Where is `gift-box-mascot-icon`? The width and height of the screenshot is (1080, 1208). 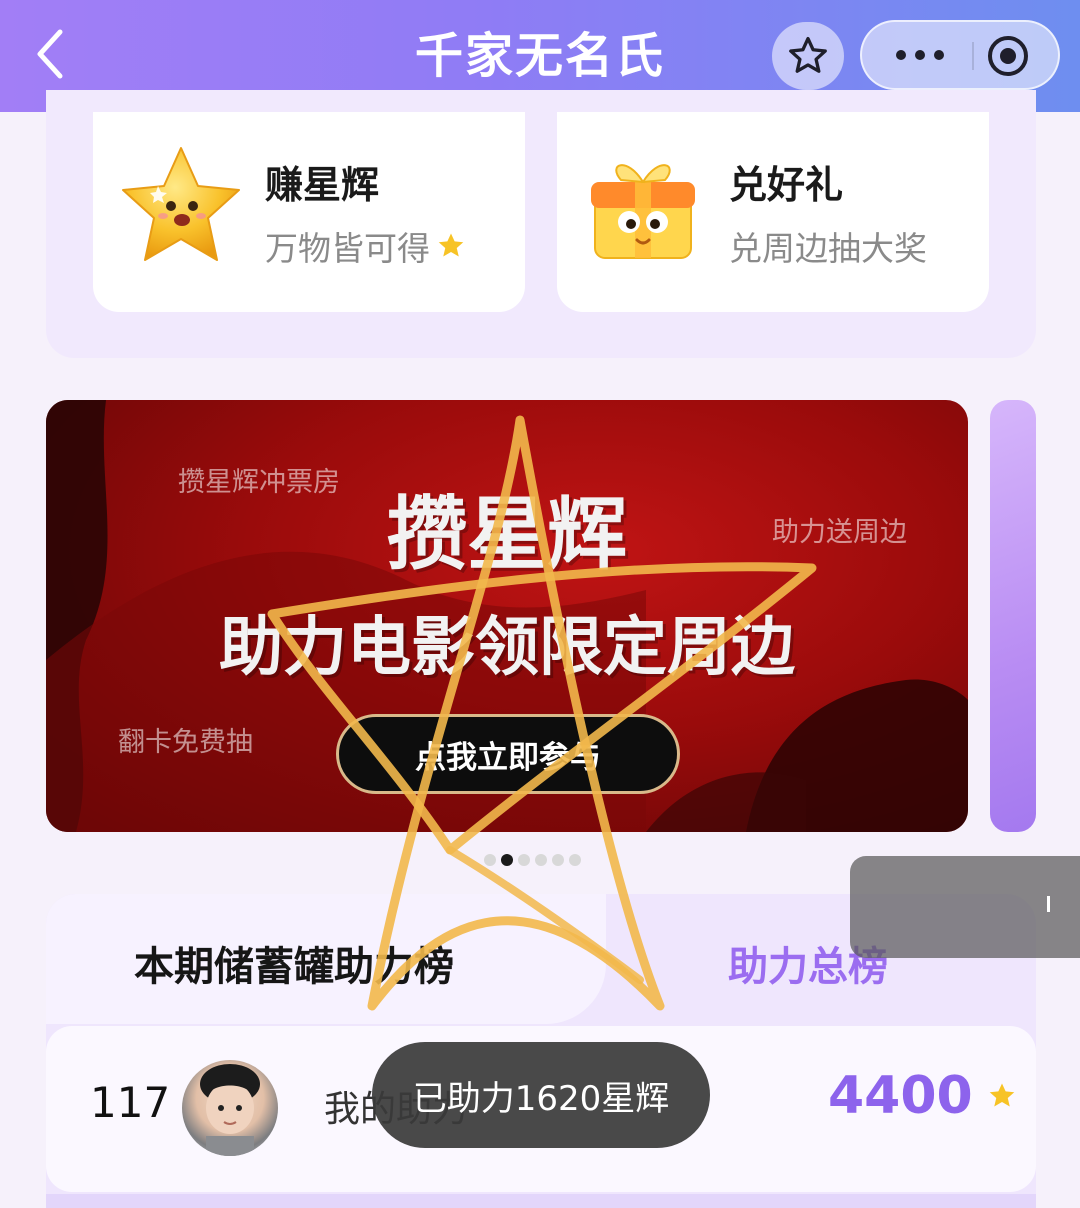 gift-box-mascot-icon is located at coordinates (643, 211).